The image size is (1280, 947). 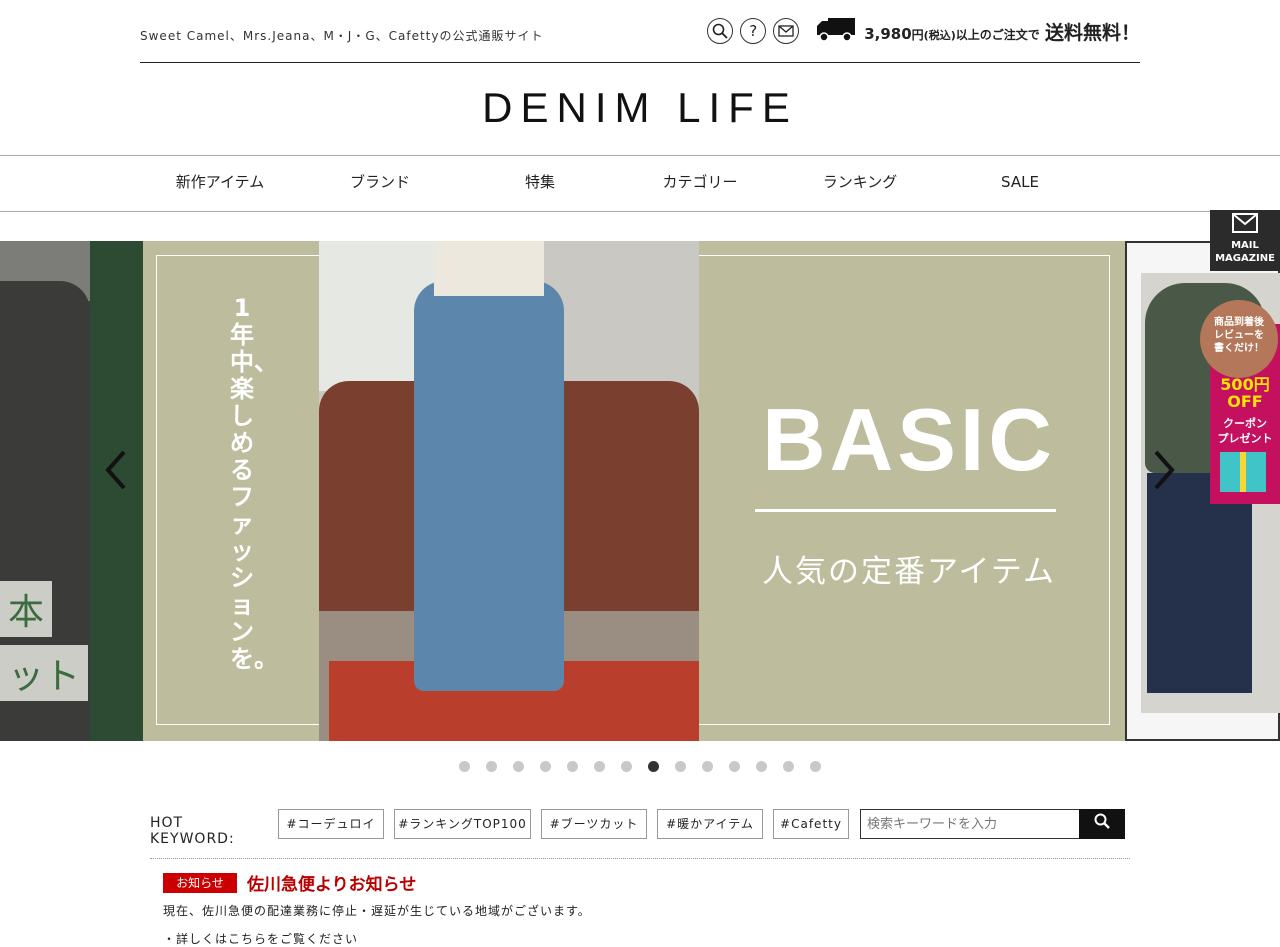 I want to click on keyword-tag: #Cafetty, so click(x=811, y=824).